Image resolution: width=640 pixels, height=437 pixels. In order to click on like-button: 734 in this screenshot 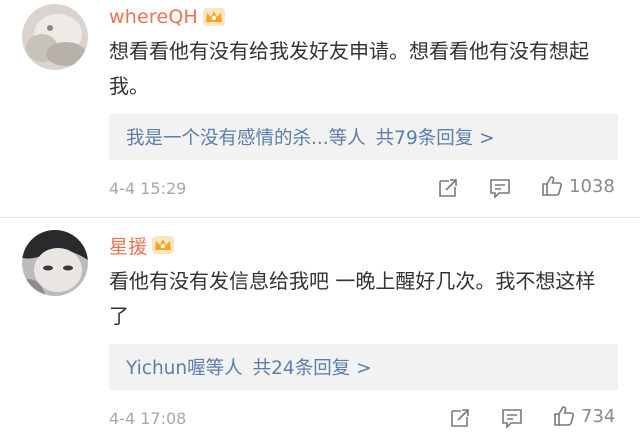, I will do `click(583, 416)`.